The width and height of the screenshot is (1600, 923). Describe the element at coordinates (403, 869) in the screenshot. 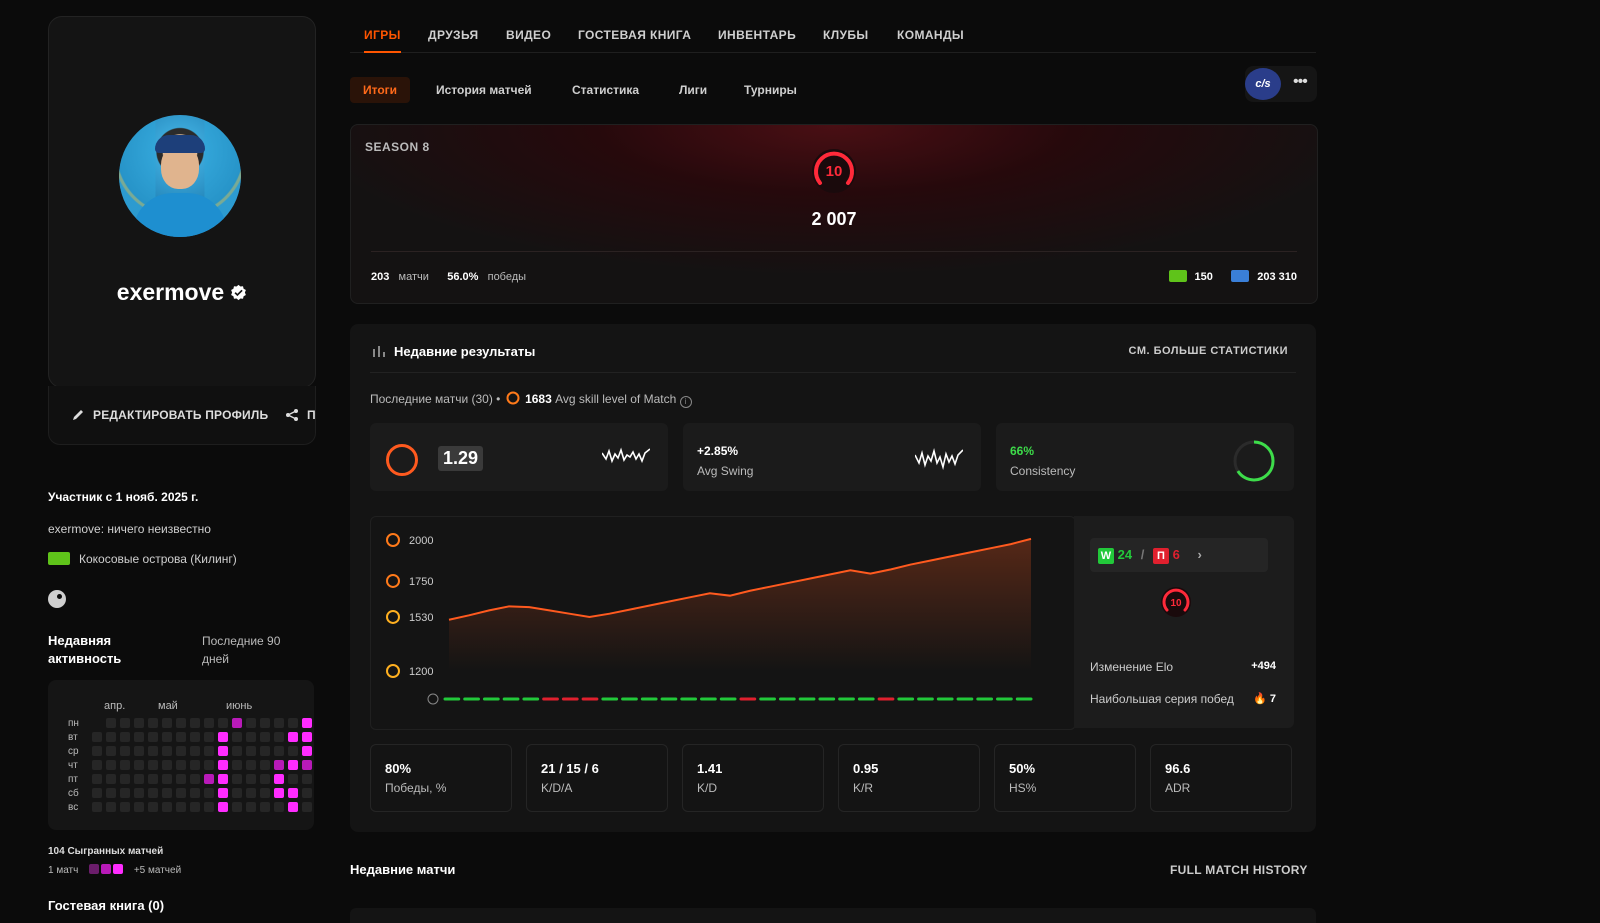

I see `recent-matches-title: Недавние матчи` at that location.